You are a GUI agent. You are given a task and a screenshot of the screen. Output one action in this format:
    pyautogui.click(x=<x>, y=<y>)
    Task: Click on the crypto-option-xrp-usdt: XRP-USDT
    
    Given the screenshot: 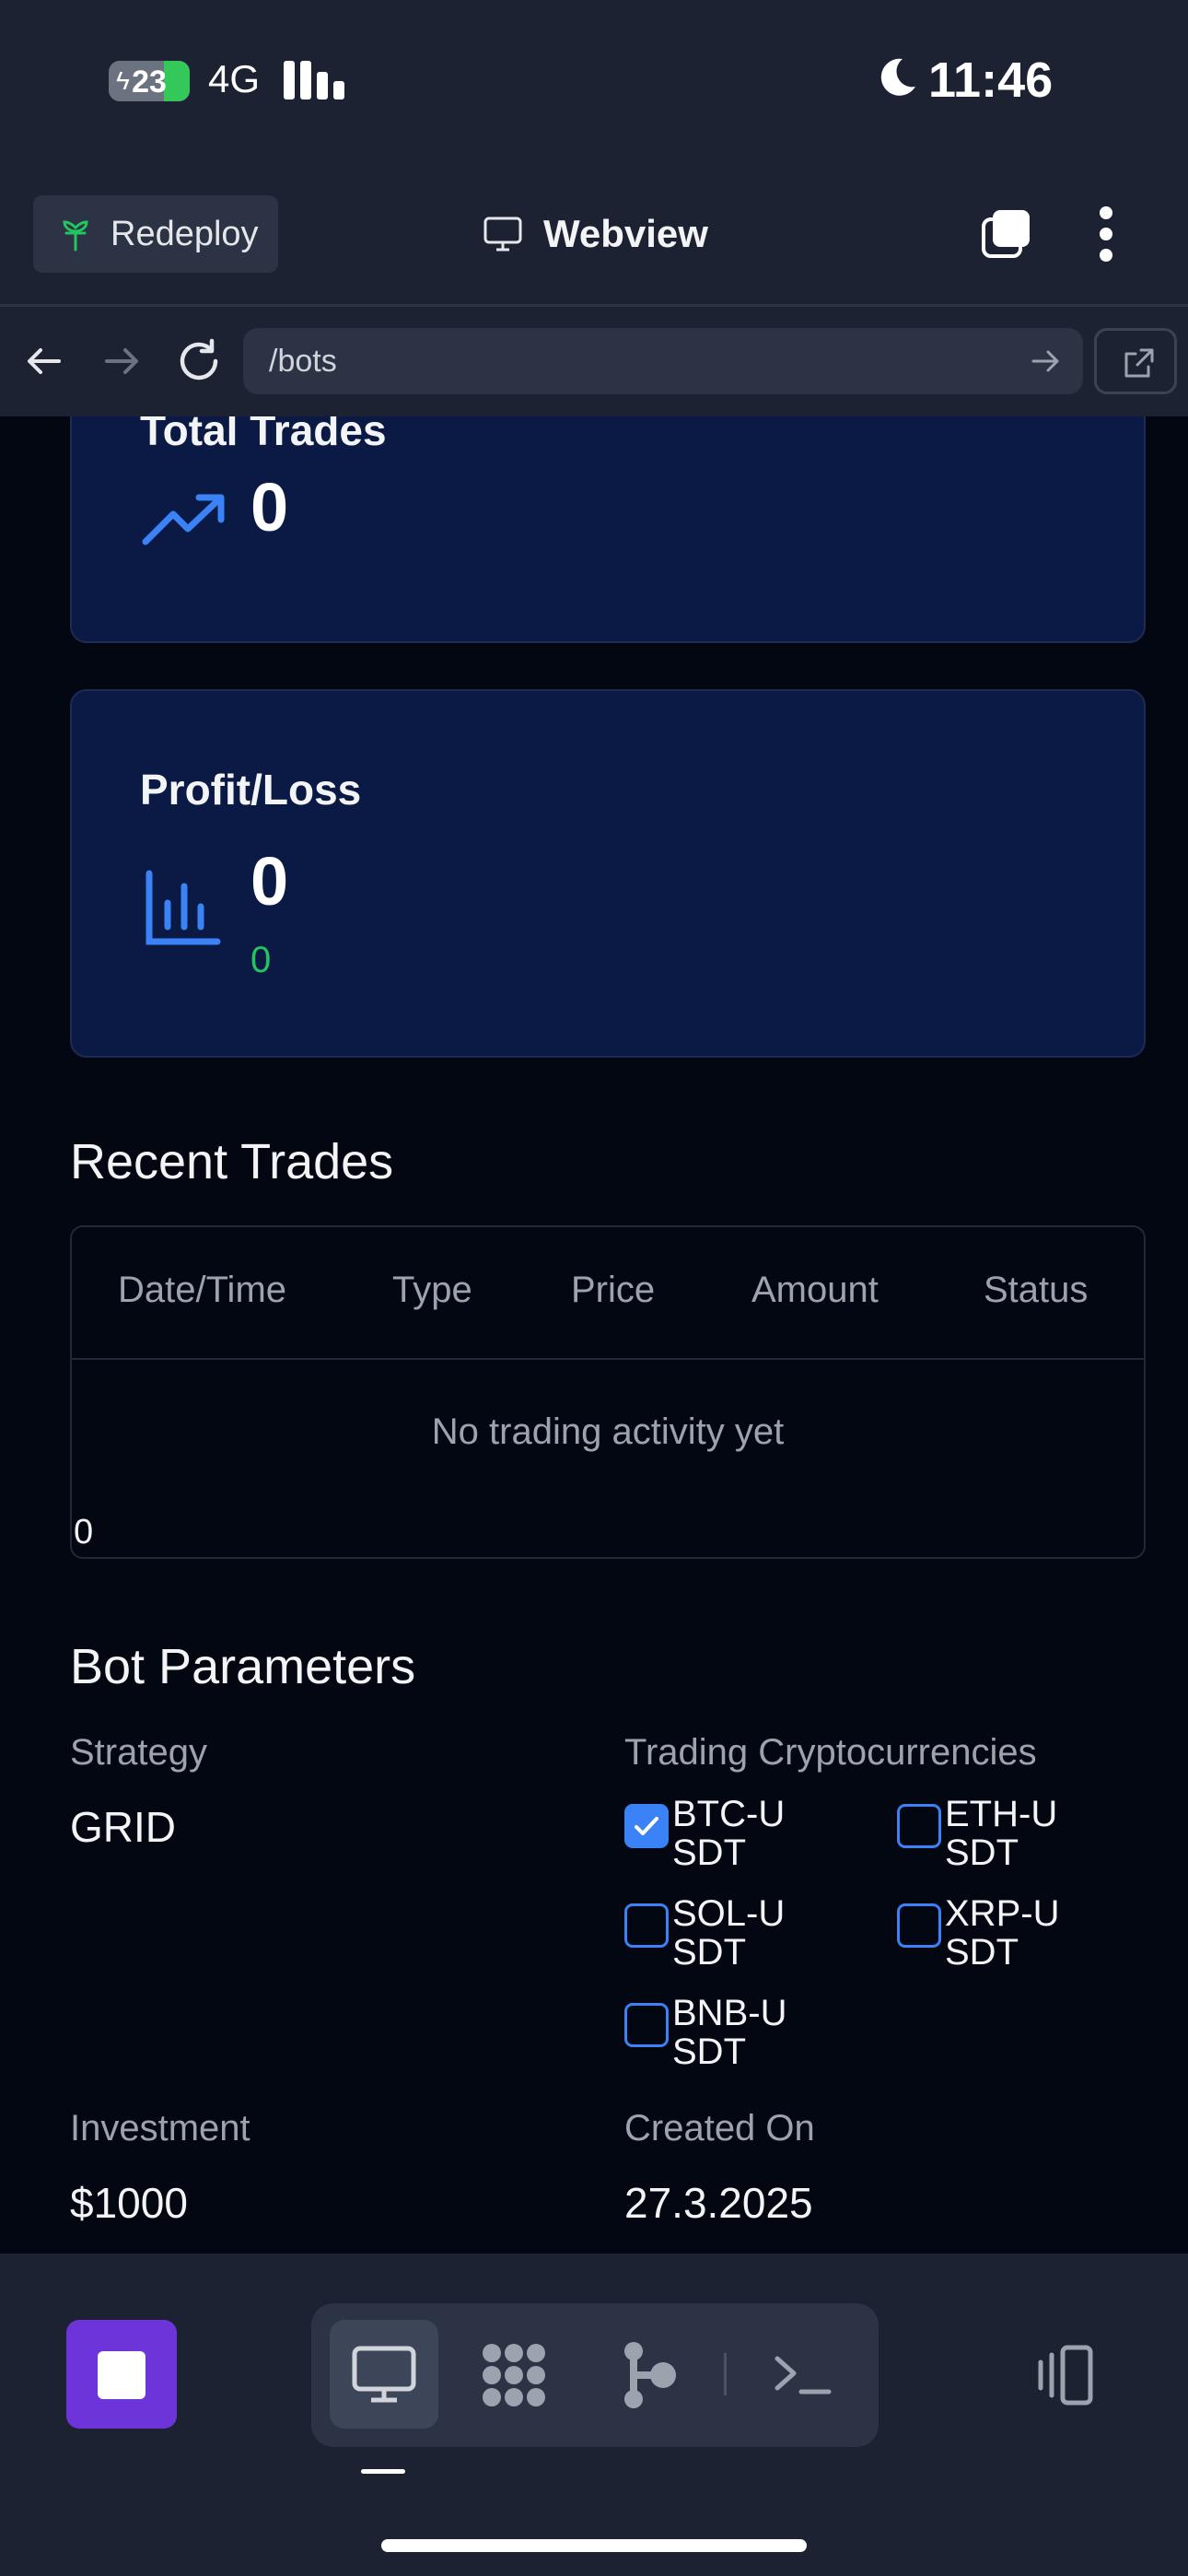 What is the action you would take?
    pyautogui.click(x=981, y=1933)
    